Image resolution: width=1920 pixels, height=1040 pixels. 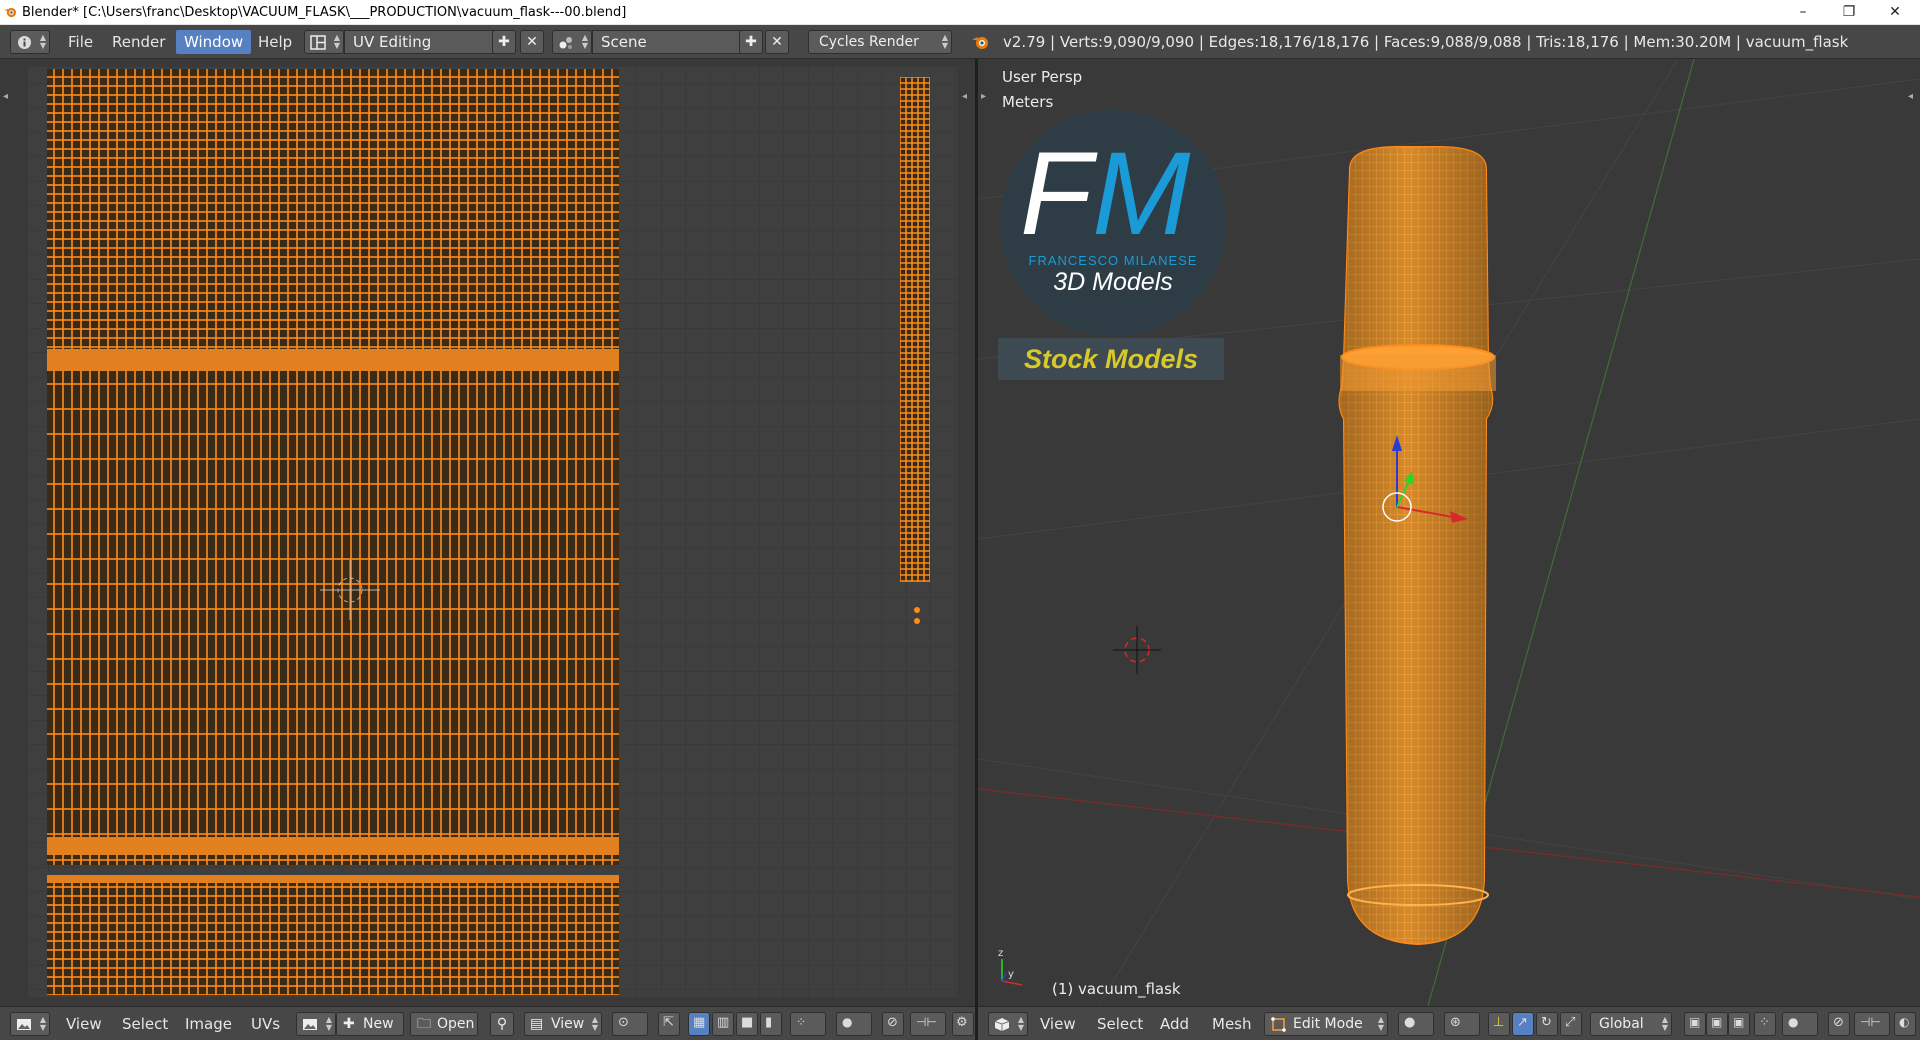 I want to click on viewport-editor-type-button: ▲ ▼, so click(x=1008, y=1024).